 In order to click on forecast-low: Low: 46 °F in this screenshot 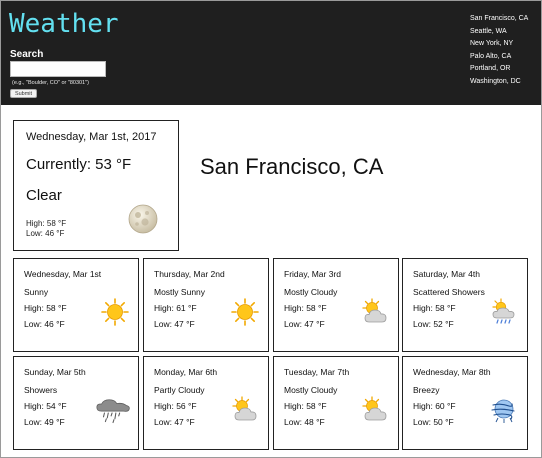, I will do `click(44, 324)`.